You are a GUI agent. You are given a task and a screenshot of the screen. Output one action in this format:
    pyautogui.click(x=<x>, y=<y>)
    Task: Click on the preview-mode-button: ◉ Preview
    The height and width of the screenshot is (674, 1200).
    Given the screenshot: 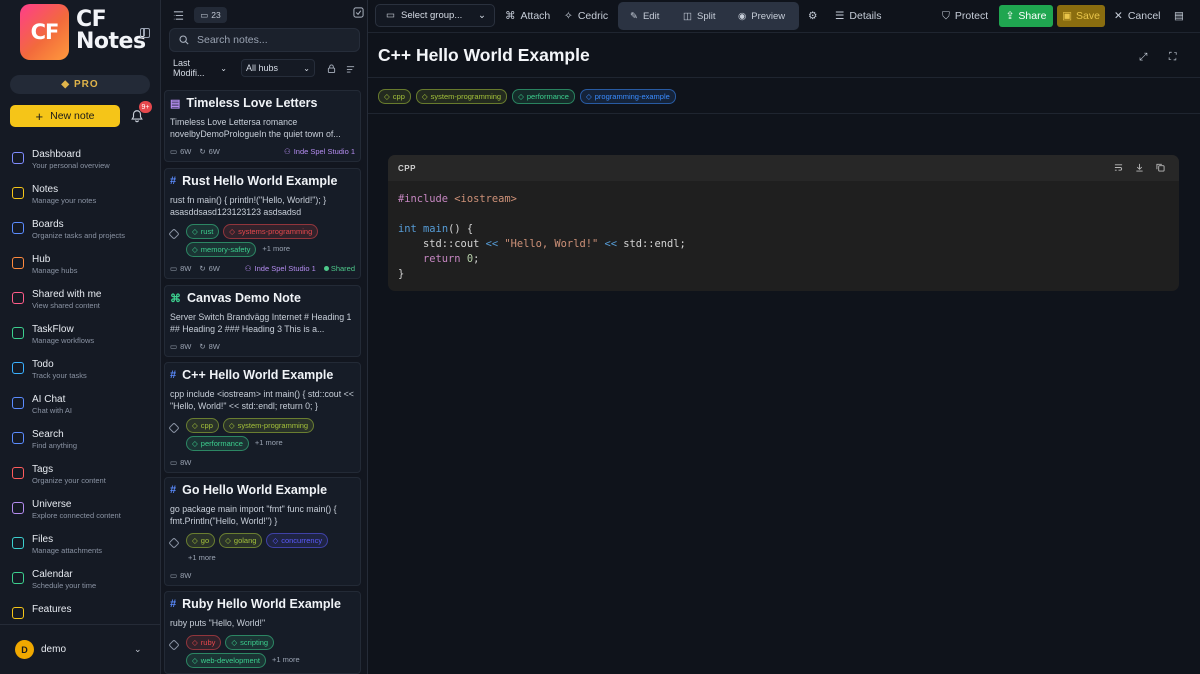 What is the action you would take?
    pyautogui.click(x=761, y=16)
    